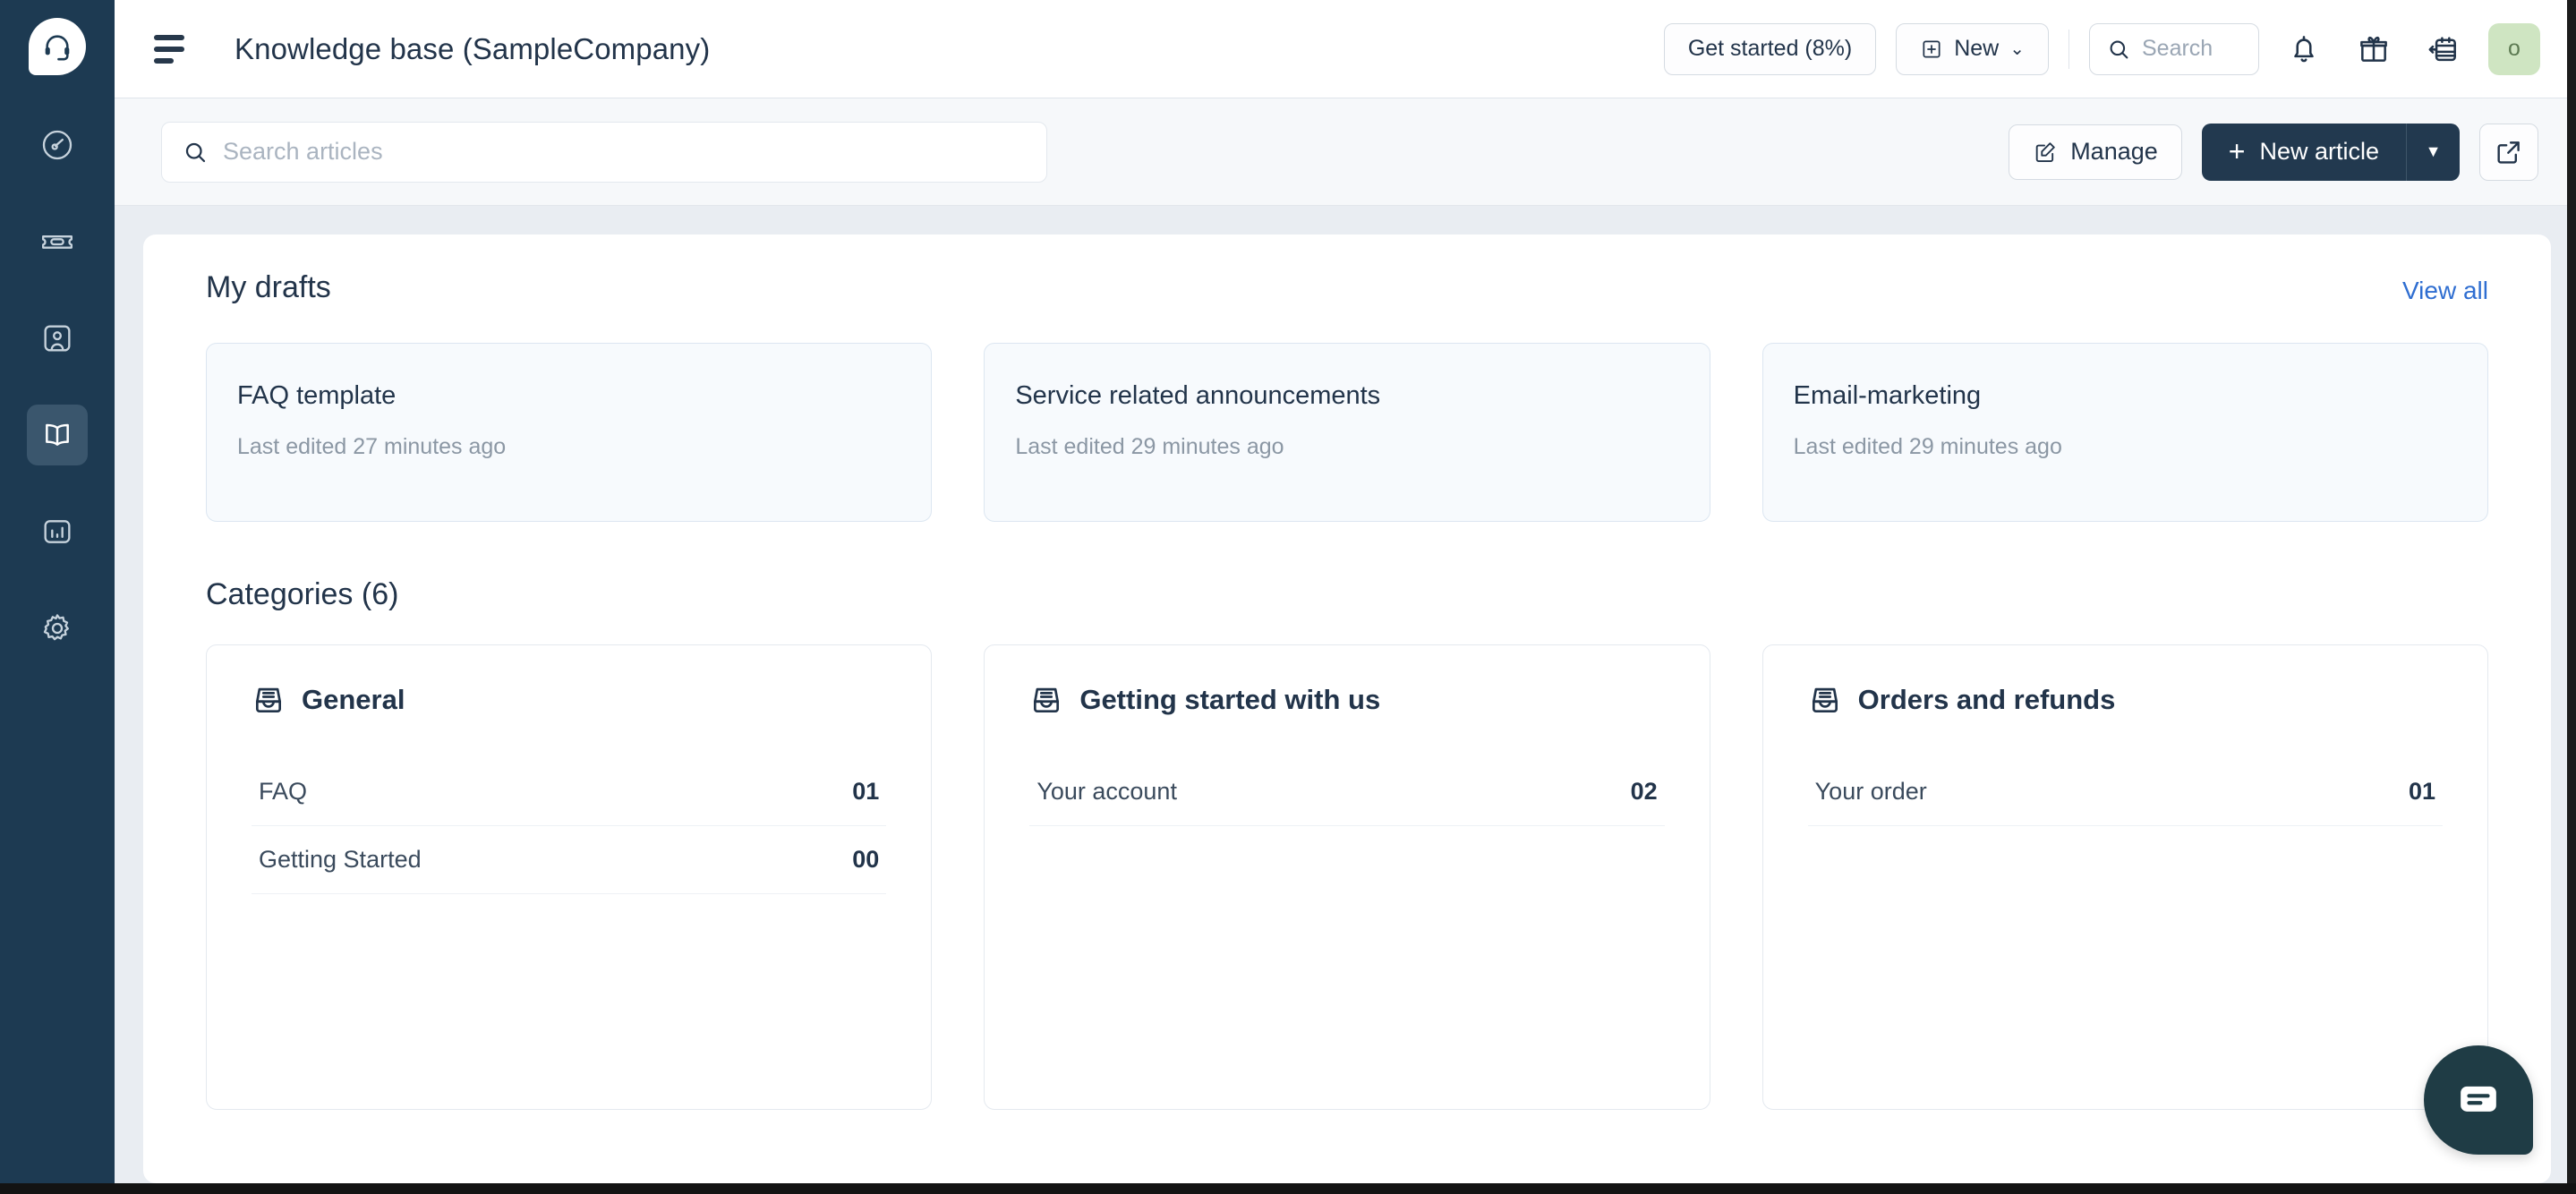  What do you see at coordinates (2125, 700) in the screenshot?
I see `category-header: Orders and refunds` at bounding box center [2125, 700].